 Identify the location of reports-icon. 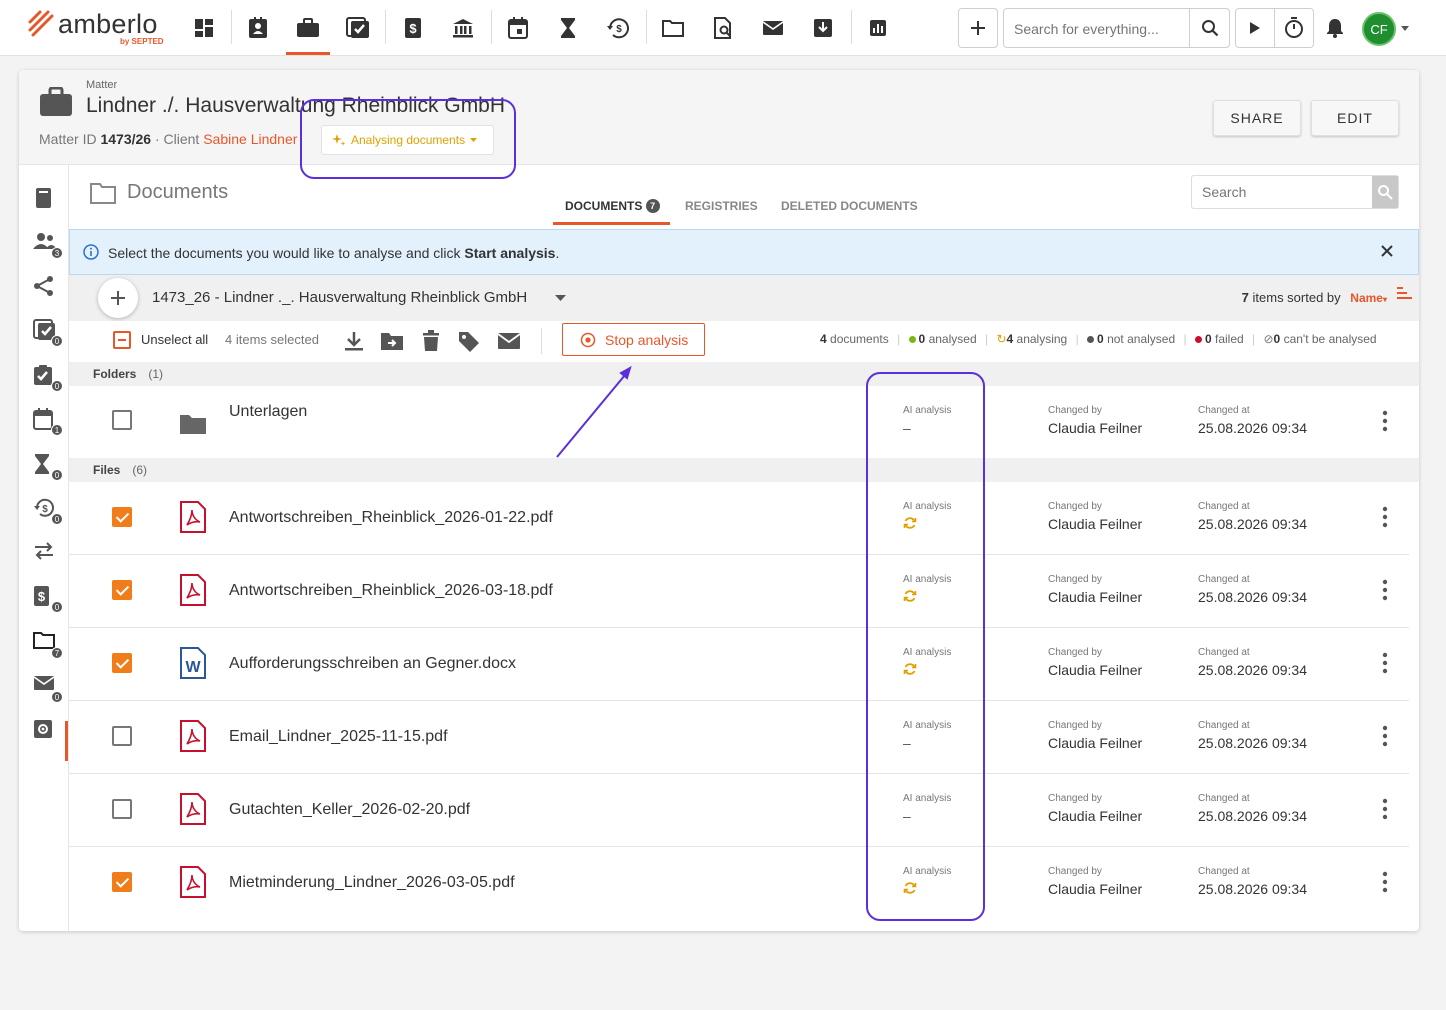
(878, 28).